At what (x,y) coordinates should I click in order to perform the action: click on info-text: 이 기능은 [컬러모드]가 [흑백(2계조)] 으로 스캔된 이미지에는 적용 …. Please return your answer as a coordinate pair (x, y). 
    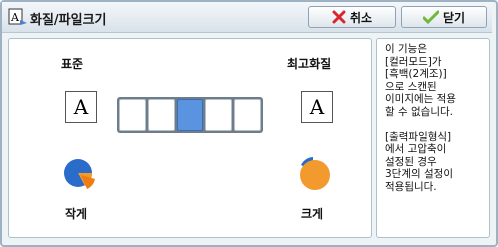
    Looking at the image, I should click on (420, 118).